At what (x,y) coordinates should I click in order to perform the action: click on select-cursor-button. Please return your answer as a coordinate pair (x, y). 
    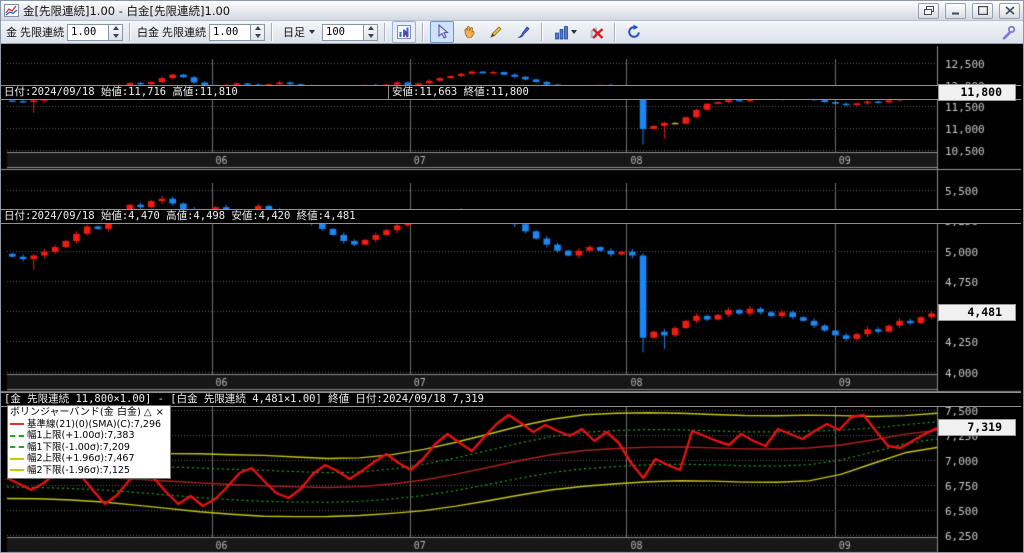
    Looking at the image, I should click on (442, 32).